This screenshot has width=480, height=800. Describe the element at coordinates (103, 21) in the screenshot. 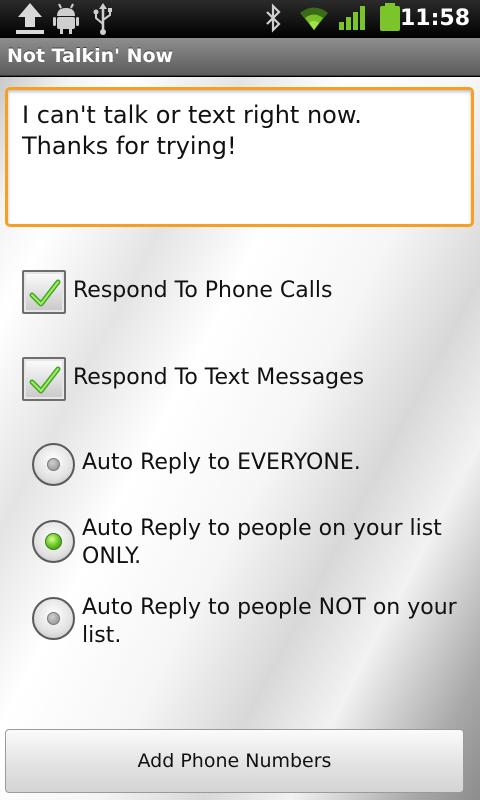

I see `usb-icon` at that location.